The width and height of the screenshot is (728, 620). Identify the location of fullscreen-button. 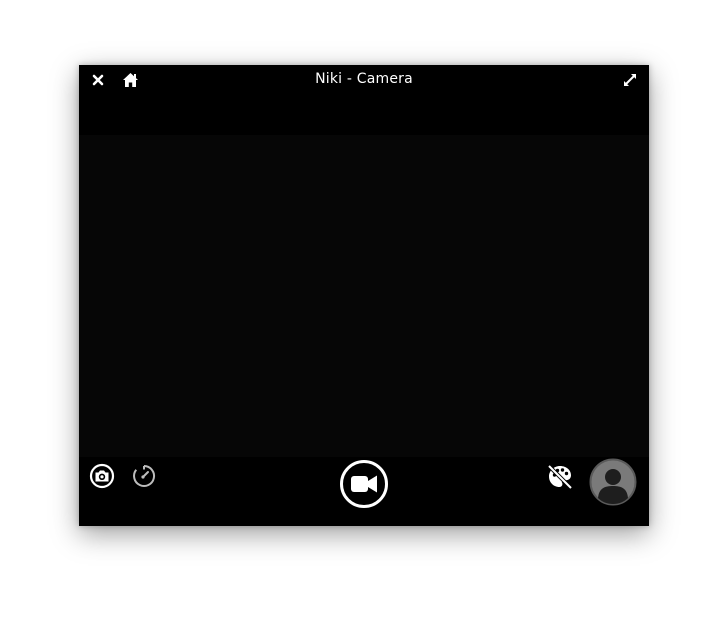
(630, 80).